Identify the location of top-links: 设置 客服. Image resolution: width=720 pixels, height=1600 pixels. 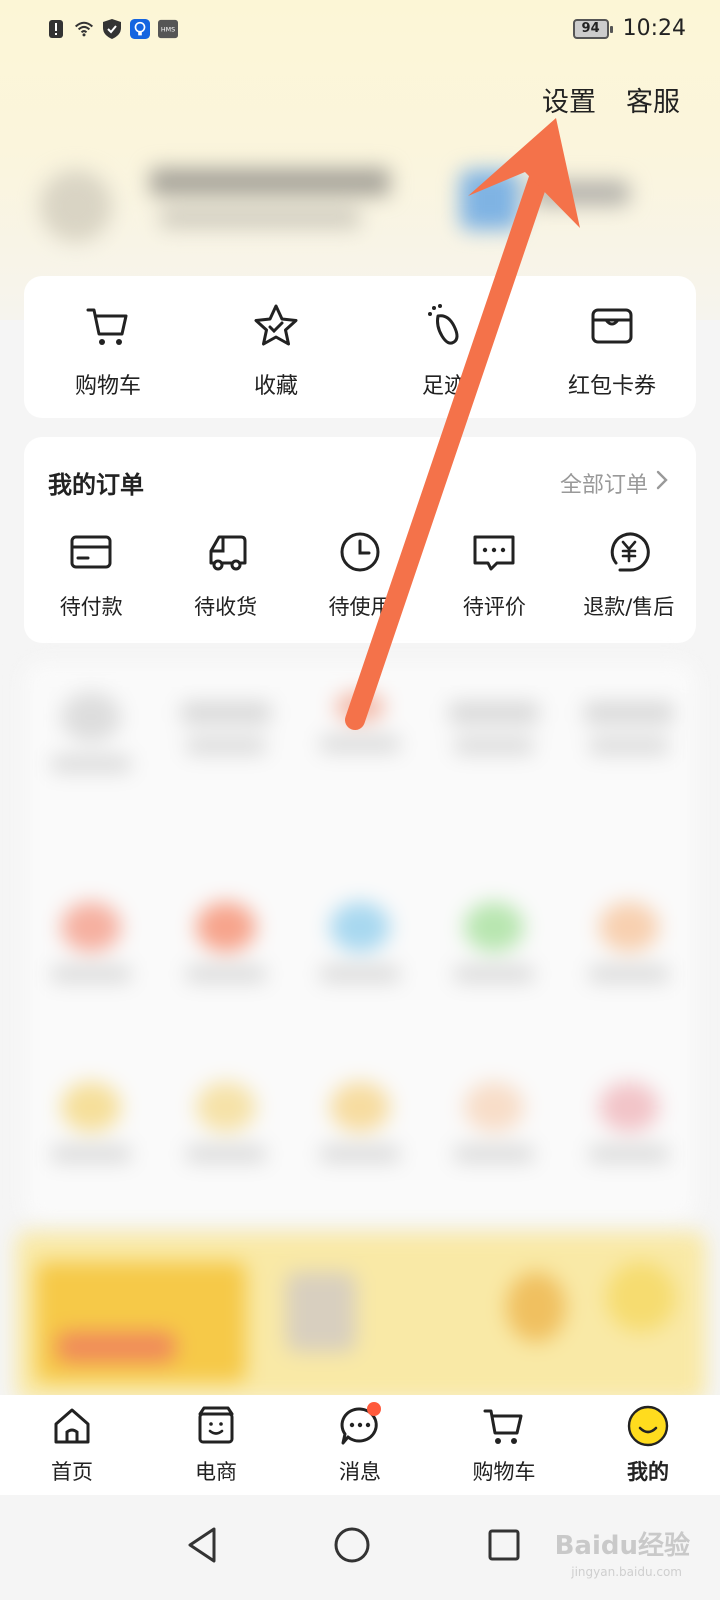
(611, 99).